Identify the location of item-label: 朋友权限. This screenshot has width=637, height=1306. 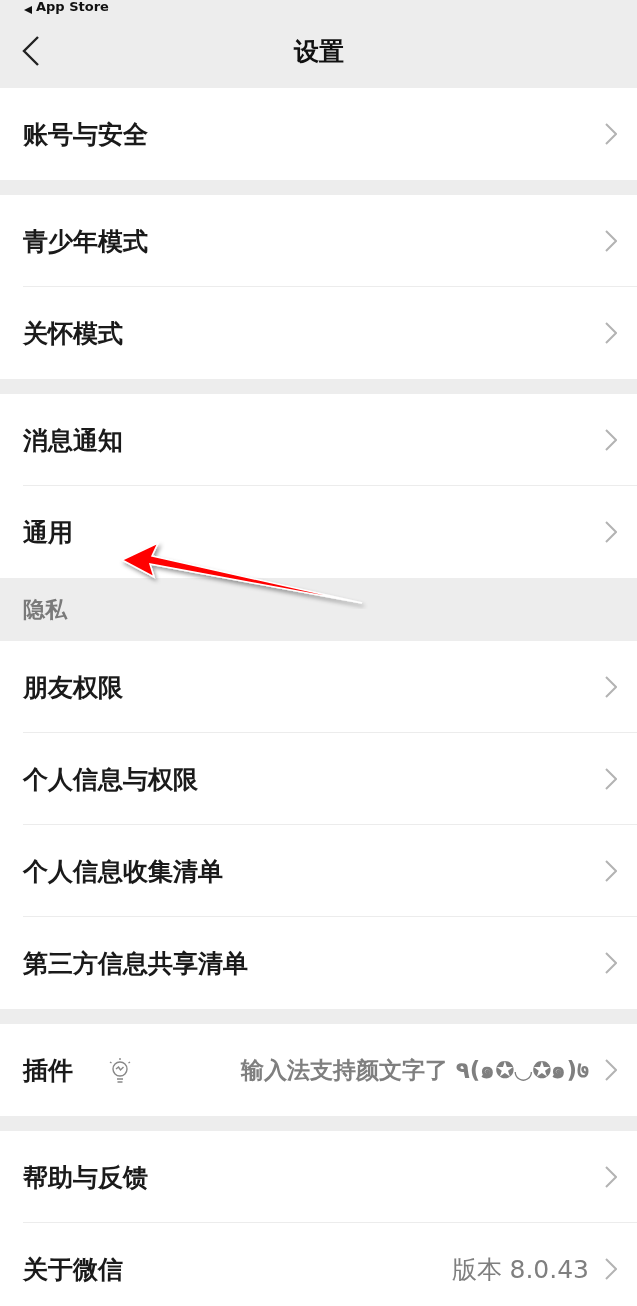
(73, 687).